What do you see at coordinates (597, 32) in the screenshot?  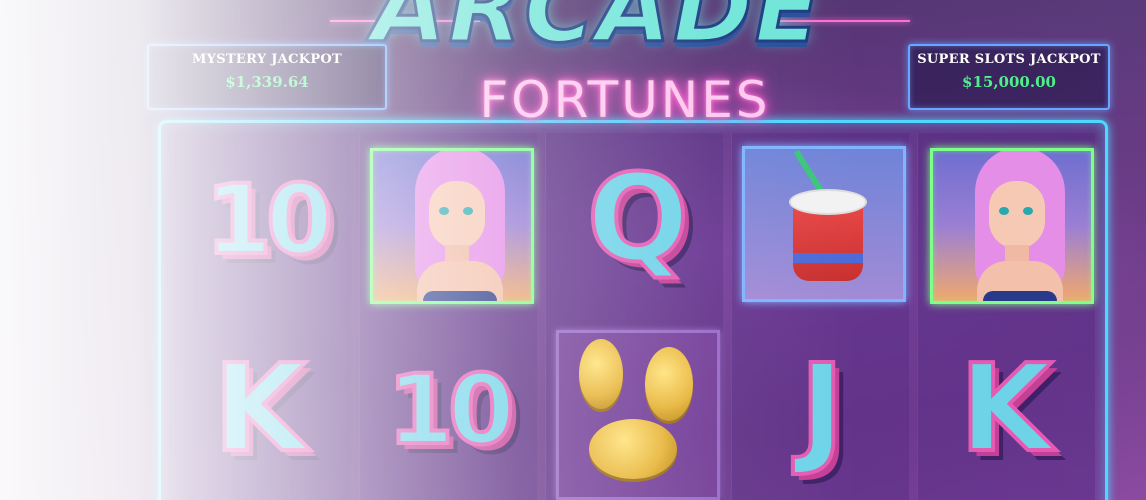 I see `game-title-arcade: ARCADE` at bounding box center [597, 32].